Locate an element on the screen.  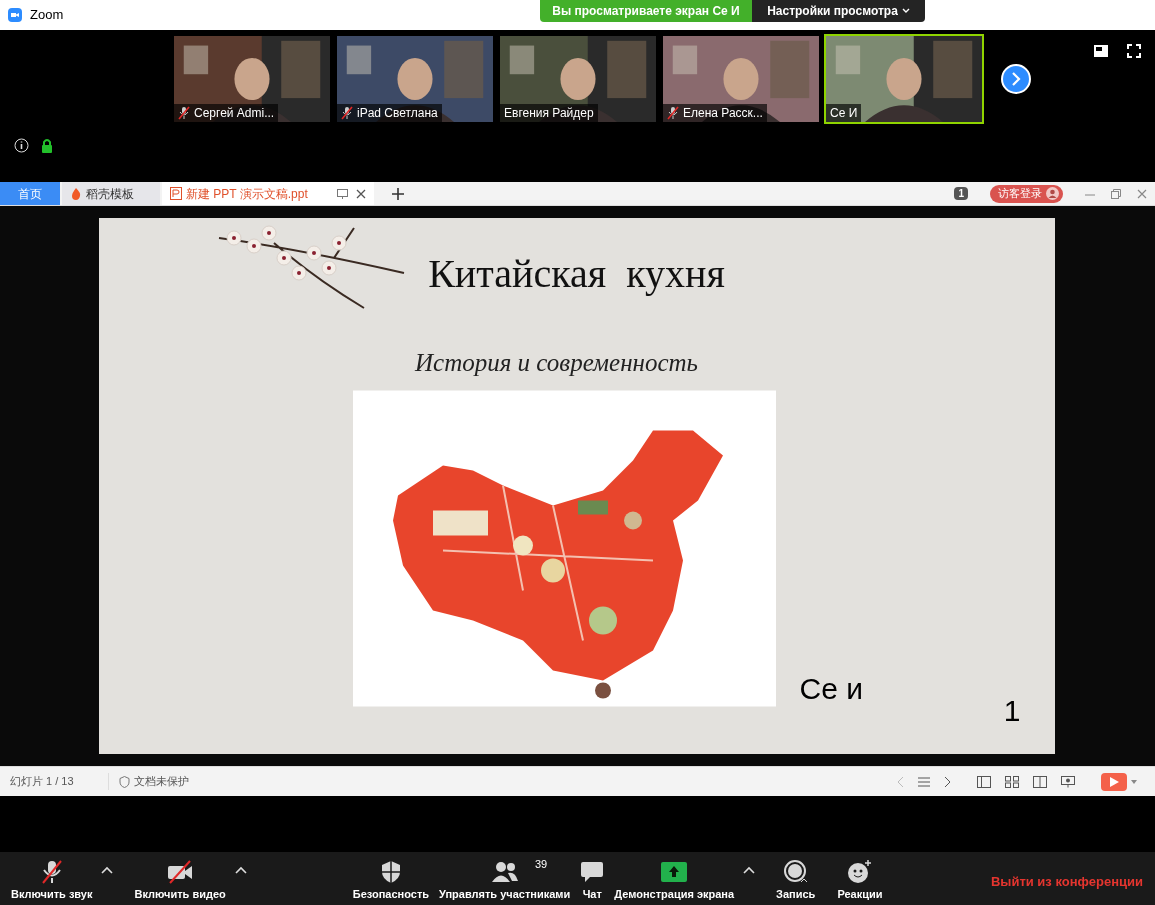
name-label: Се И is located at coordinates (844, 113).